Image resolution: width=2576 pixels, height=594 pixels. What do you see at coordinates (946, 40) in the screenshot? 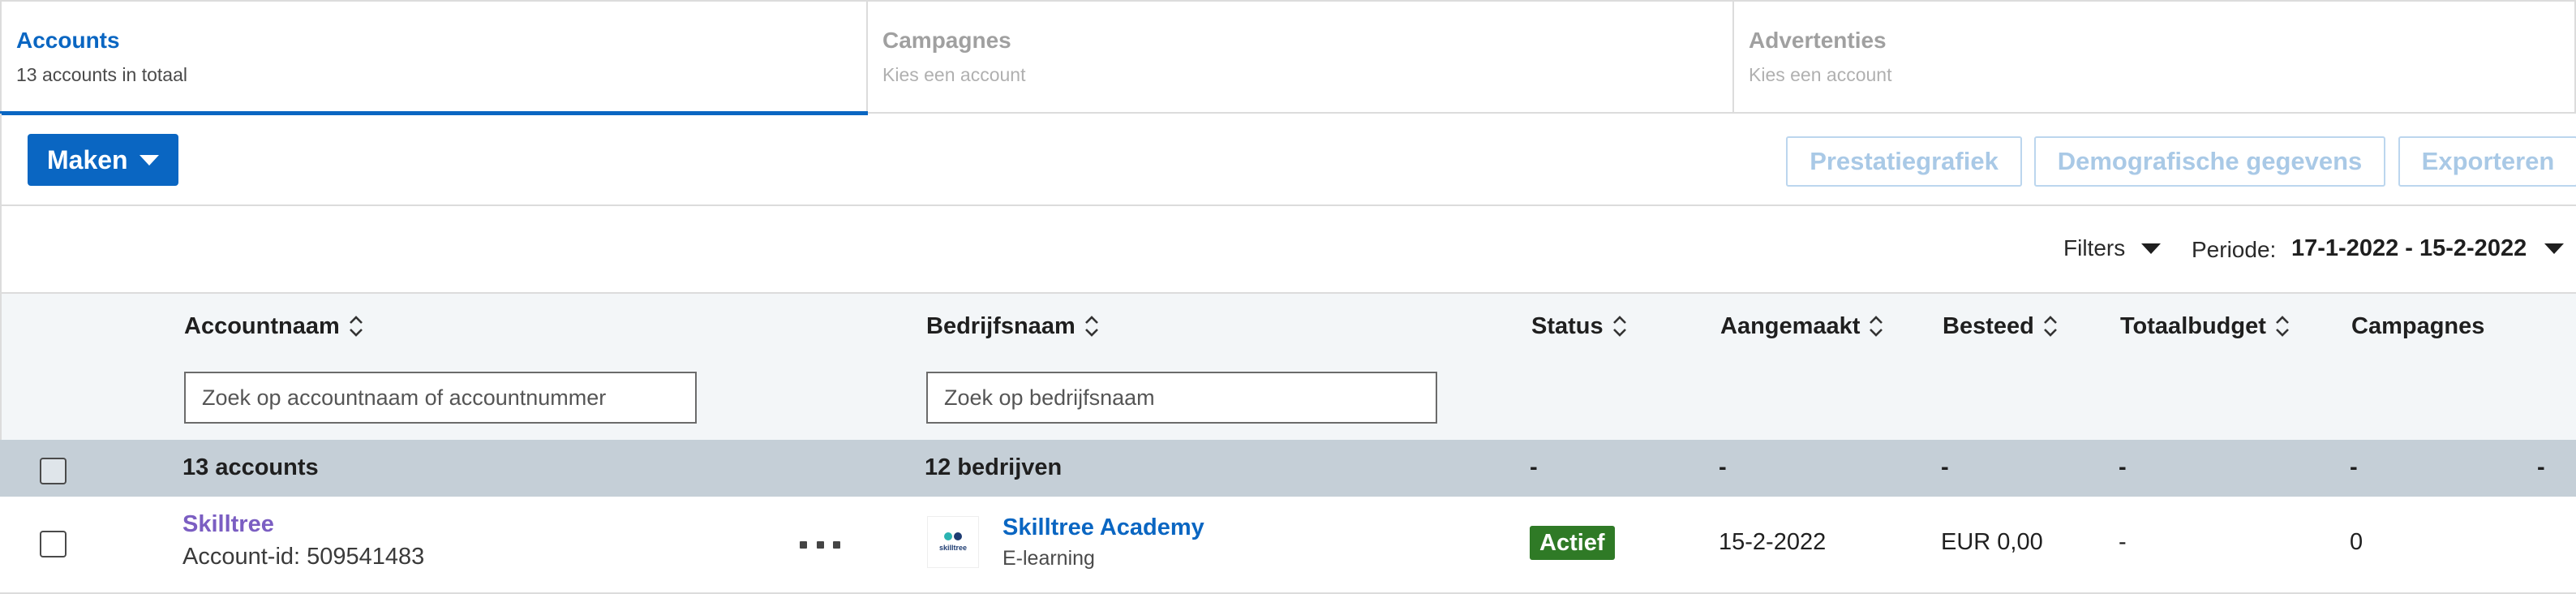
I see `tab-campaigns-title: Campagnes` at bounding box center [946, 40].